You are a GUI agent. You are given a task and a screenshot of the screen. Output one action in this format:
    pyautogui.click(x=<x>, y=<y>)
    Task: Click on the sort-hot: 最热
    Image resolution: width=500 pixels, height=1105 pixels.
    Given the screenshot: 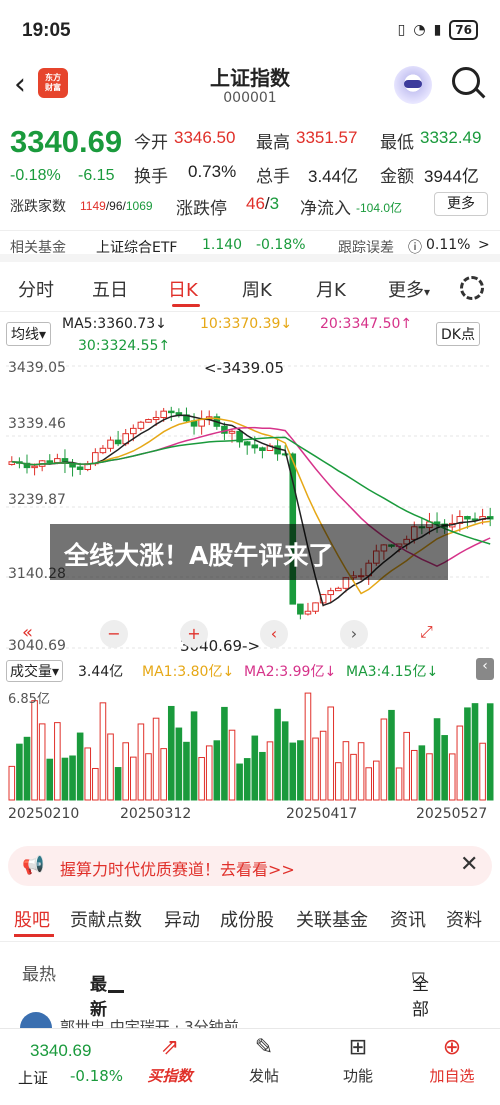 What is the action you would take?
    pyautogui.click(x=39, y=972)
    